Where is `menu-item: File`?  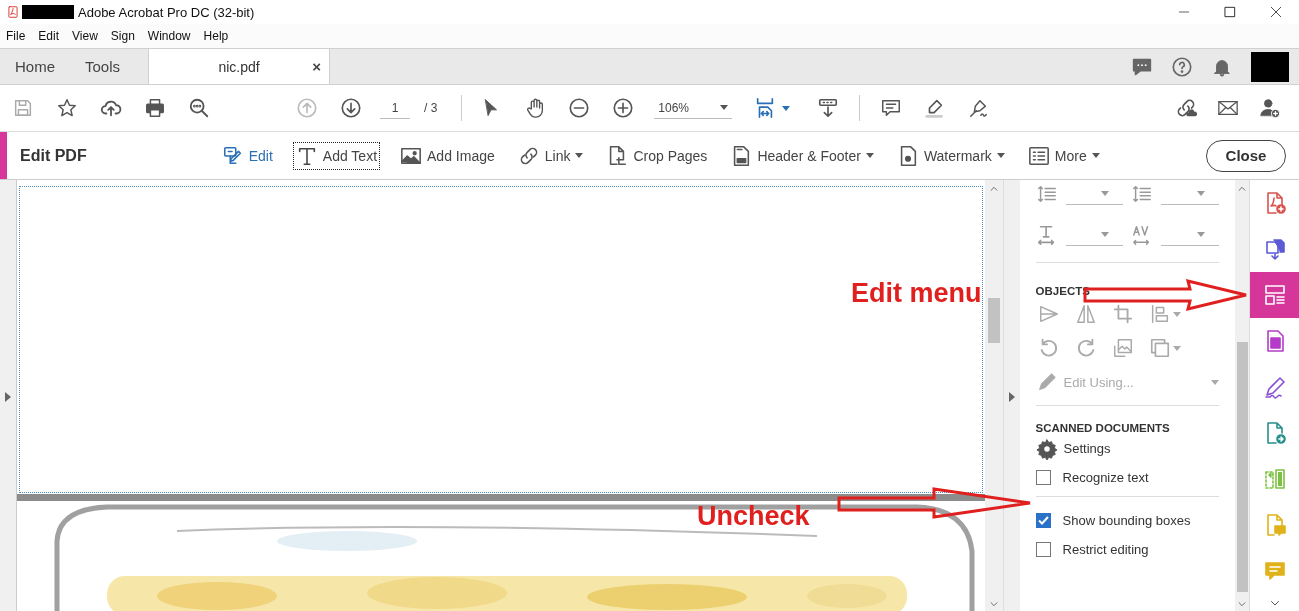
menu-item: File is located at coordinates (16, 36).